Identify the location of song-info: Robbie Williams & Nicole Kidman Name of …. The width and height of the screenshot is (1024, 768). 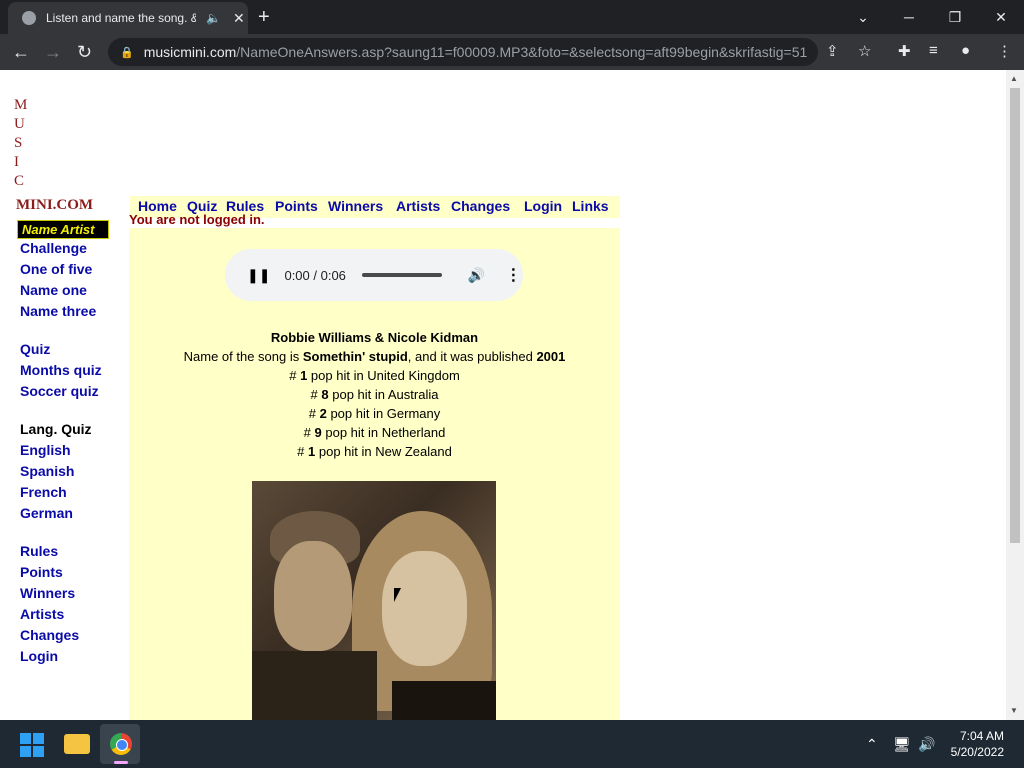
(374, 394).